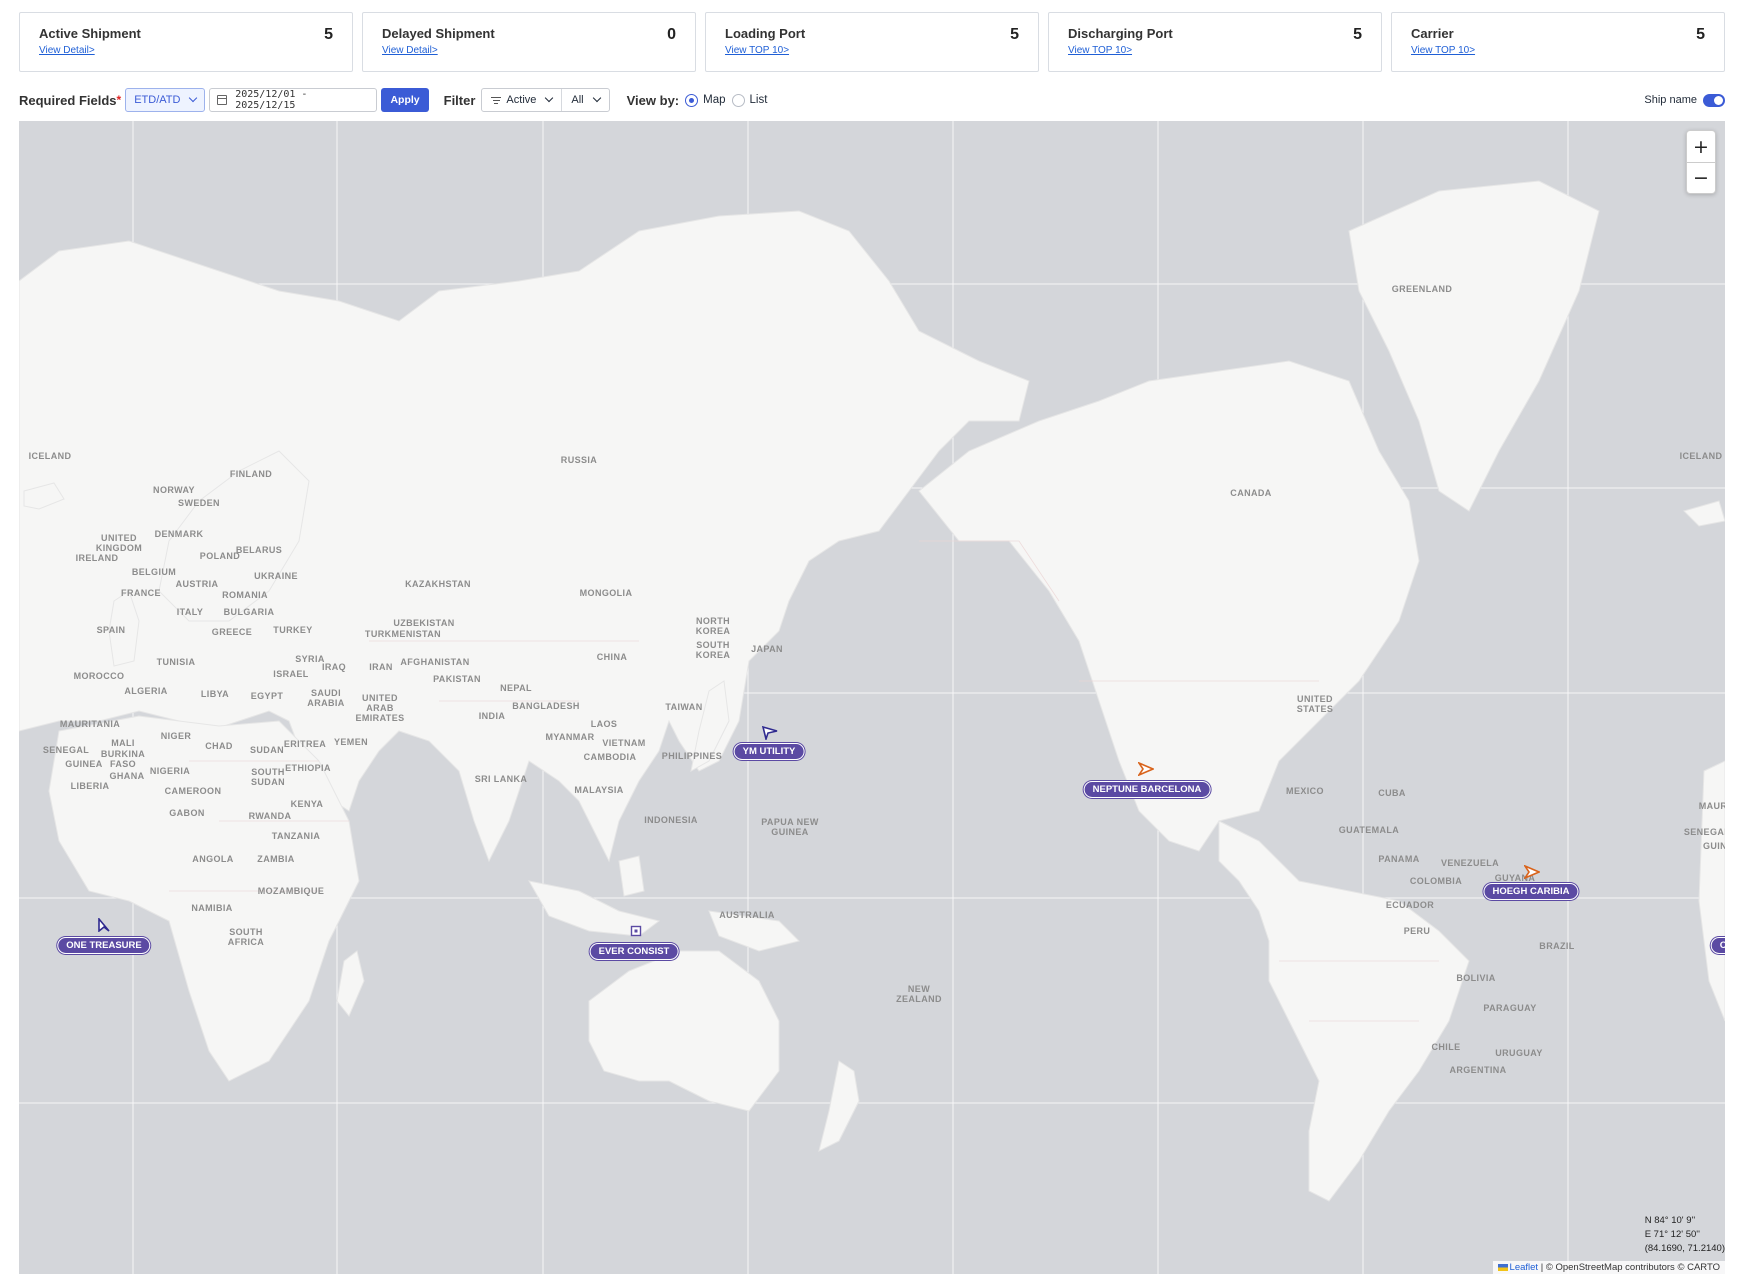 The height and width of the screenshot is (1279, 1741). I want to click on label-eritrea: ERITREA, so click(305, 744).